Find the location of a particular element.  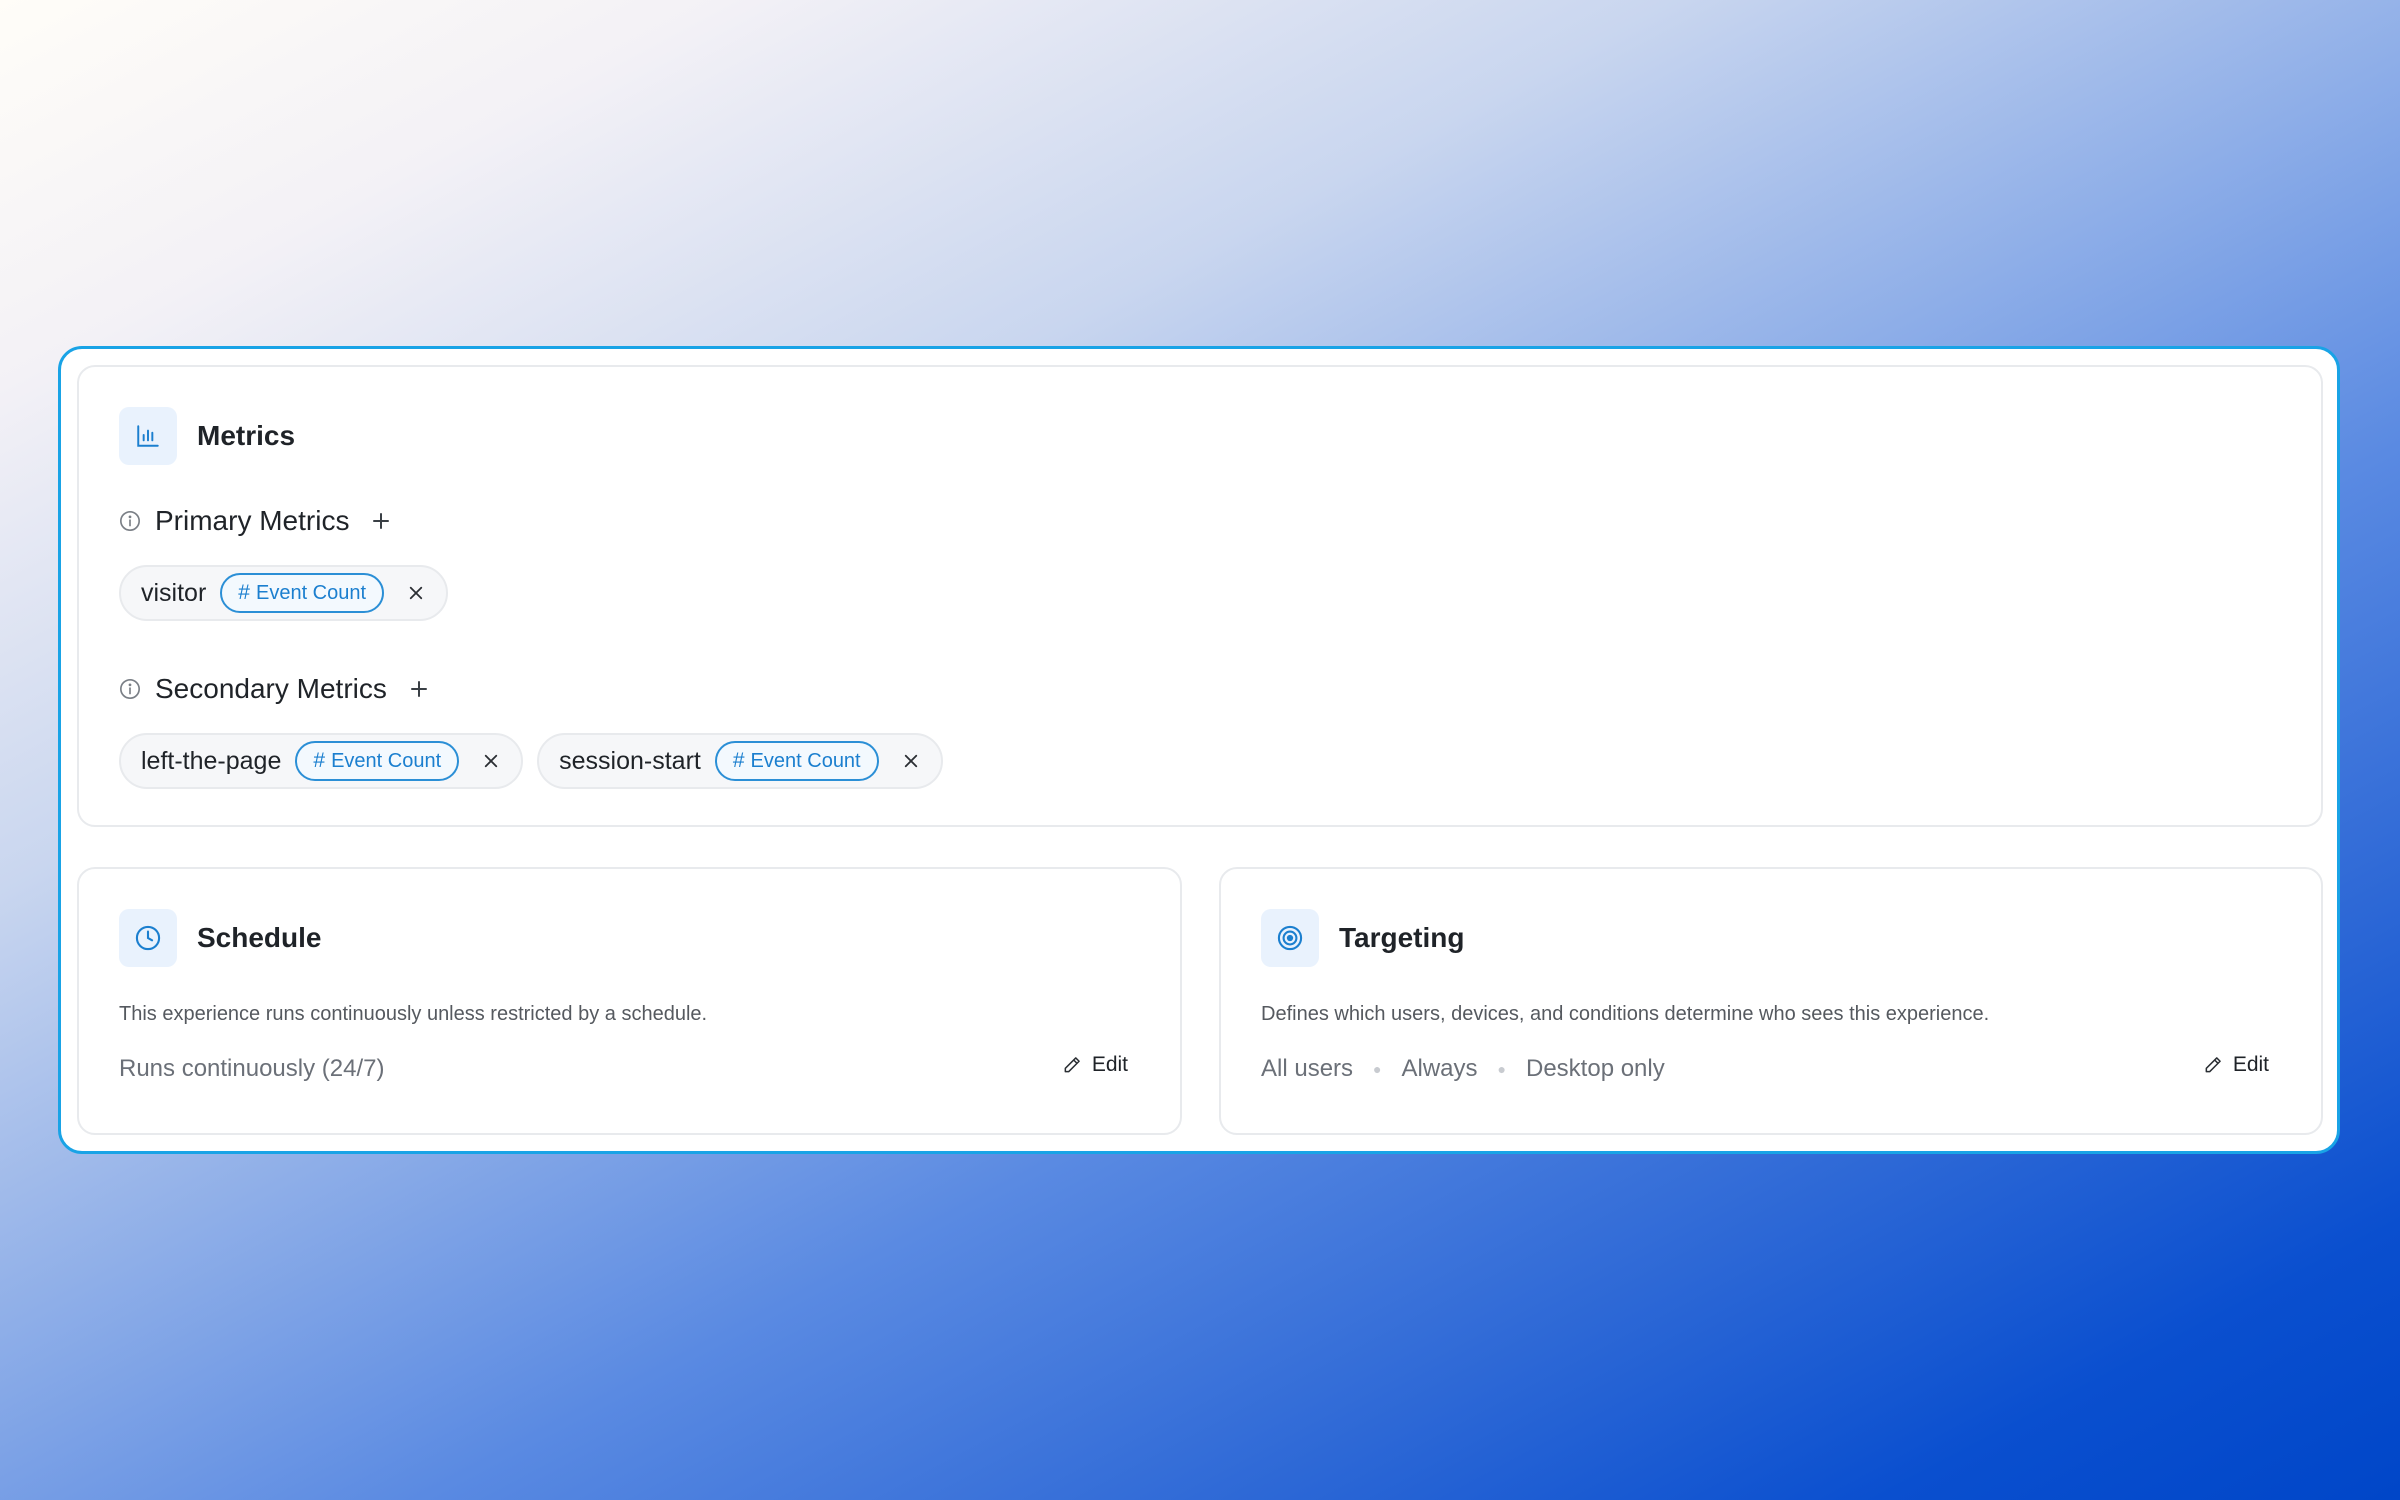

primary-metrics-heading: Primary Metrics is located at coordinates (256, 521).